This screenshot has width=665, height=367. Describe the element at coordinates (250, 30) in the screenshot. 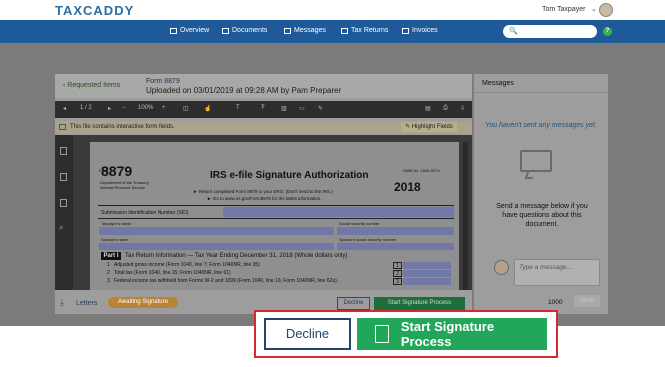

I see `nav-item-label: Documents` at that location.